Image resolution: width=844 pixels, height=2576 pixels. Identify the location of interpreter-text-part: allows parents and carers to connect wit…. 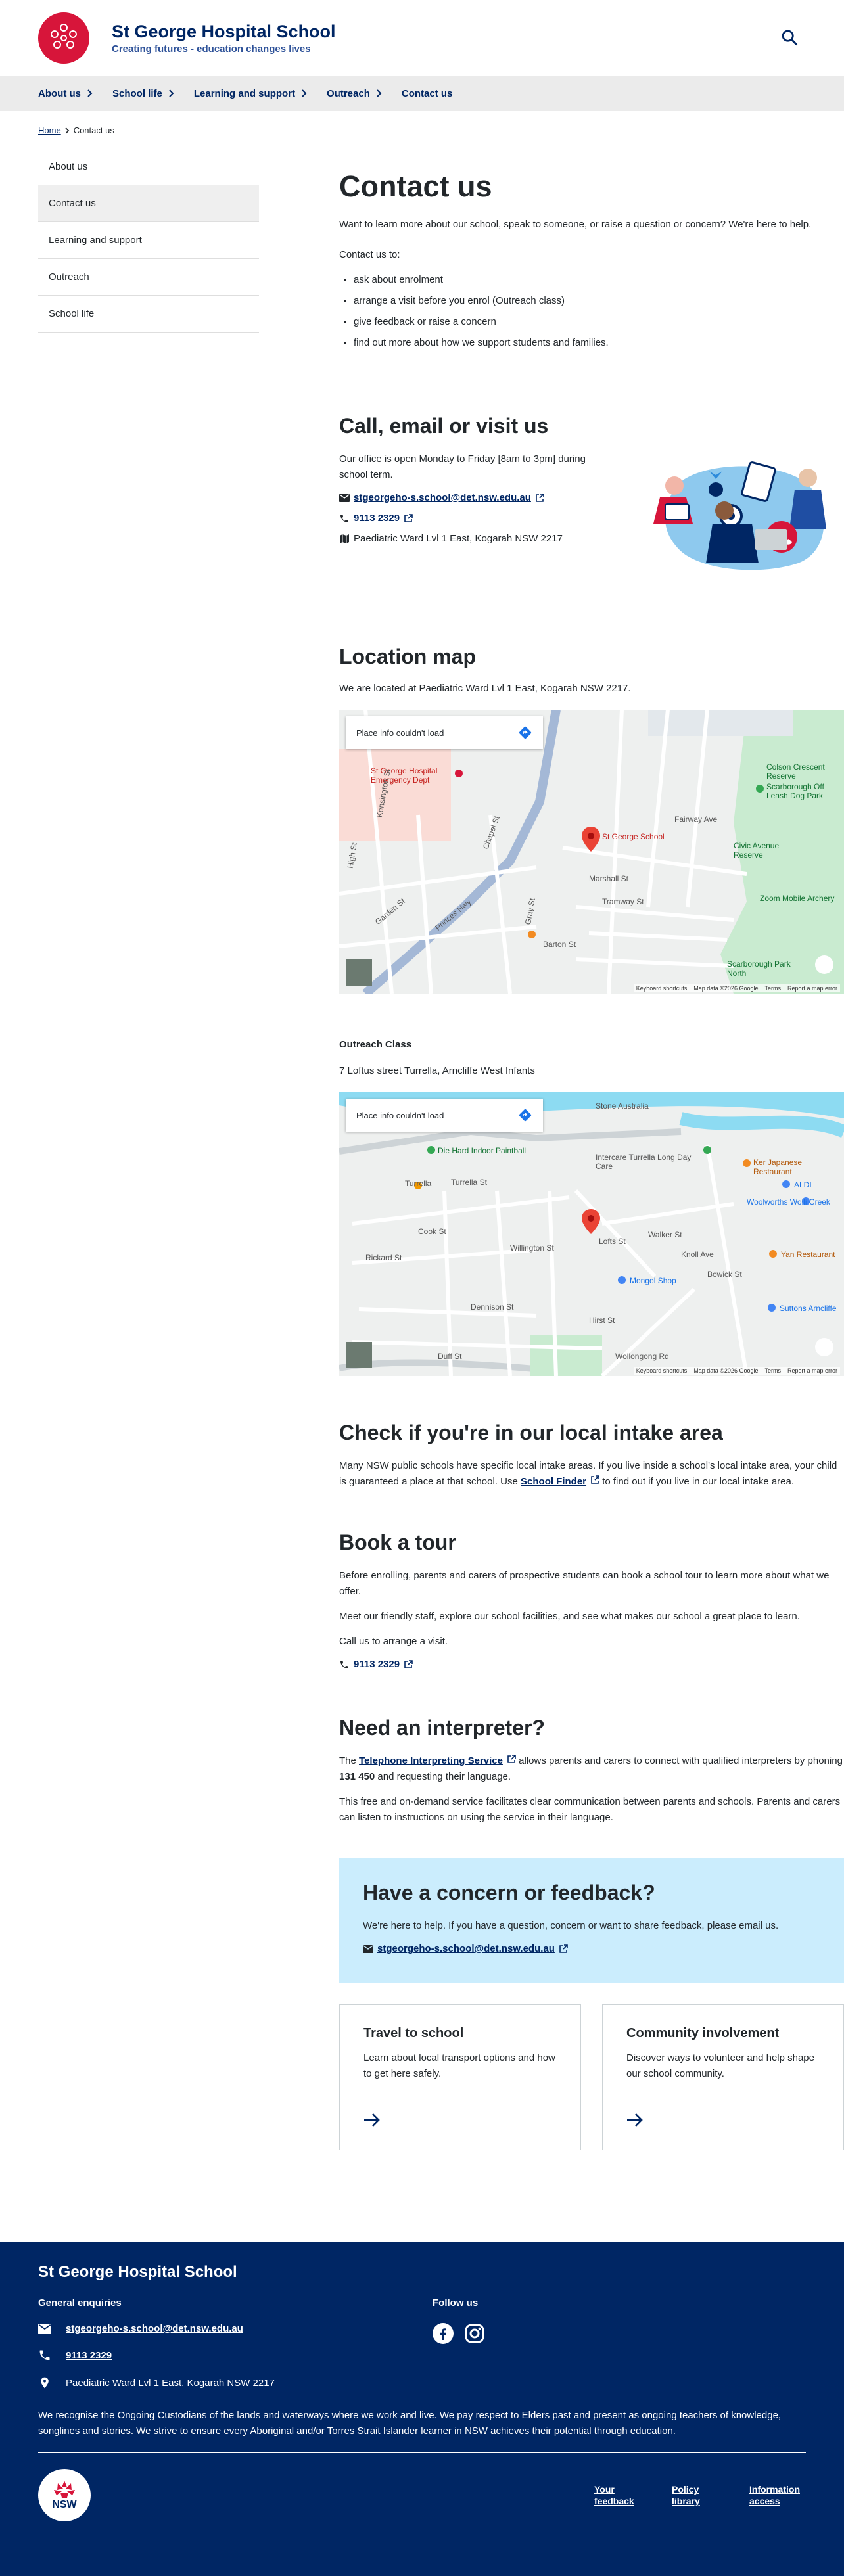
(679, 1761).